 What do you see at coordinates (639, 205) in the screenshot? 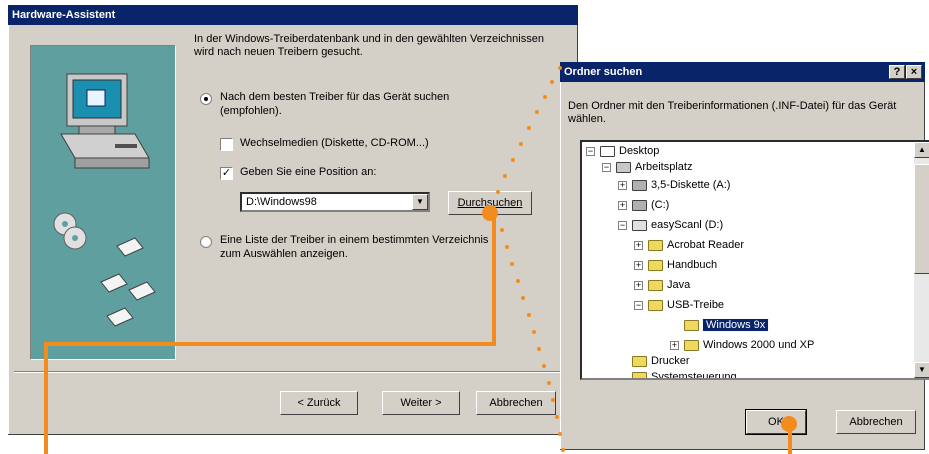
I see `hard-drive-icon` at bounding box center [639, 205].